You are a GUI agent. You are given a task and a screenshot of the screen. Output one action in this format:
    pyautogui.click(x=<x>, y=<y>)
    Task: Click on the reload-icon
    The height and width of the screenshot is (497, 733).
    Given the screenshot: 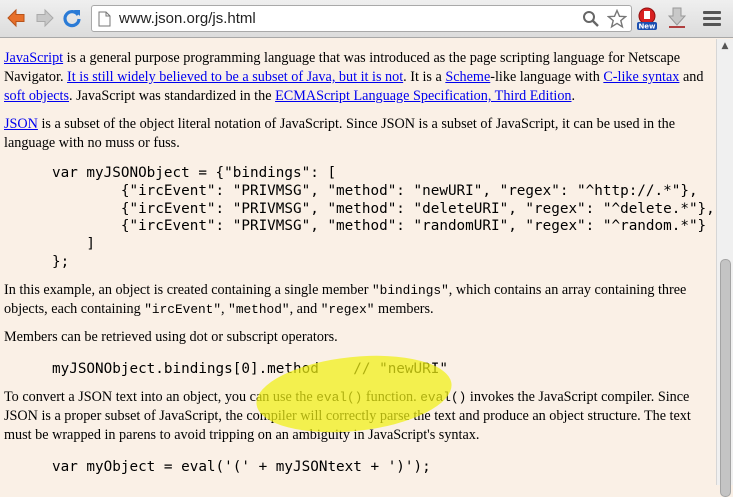 What is the action you would take?
    pyautogui.click(x=72, y=19)
    